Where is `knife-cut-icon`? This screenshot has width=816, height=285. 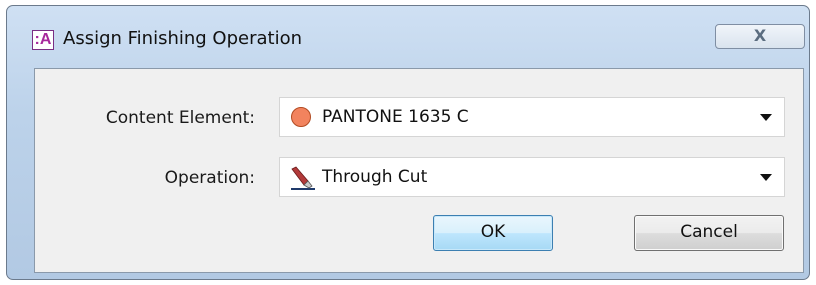 knife-cut-icon is located at coordinates (303, 178).